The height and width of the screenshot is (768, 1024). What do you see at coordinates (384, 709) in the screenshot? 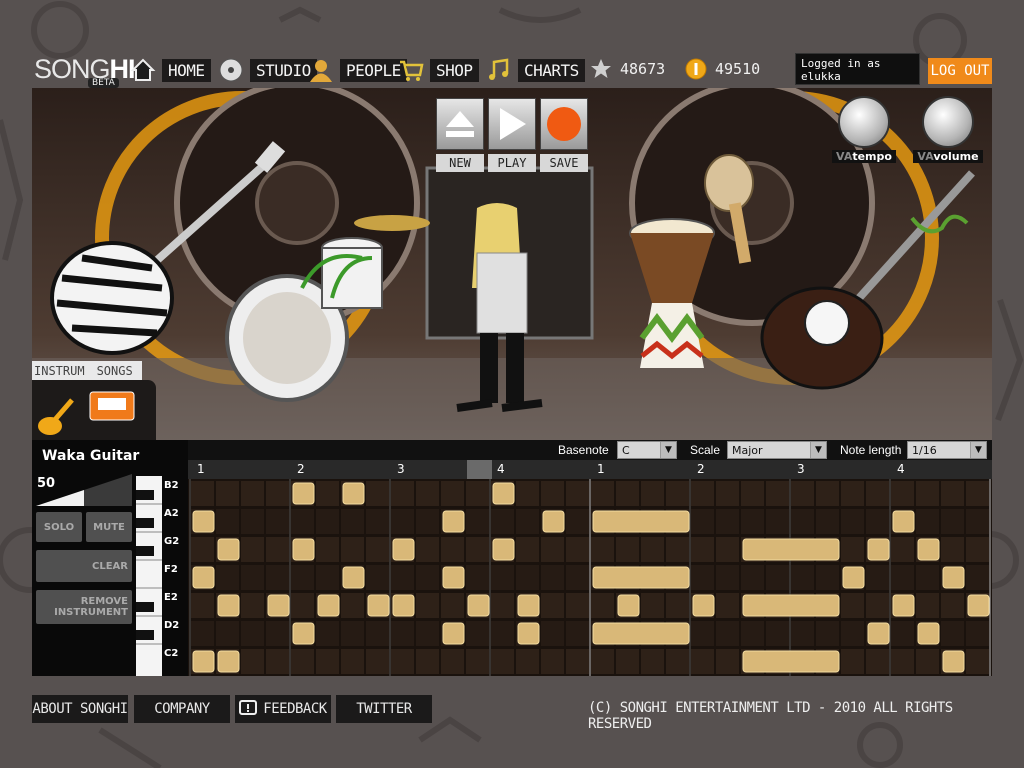
I see `twitter-link: TWITTER` at bounding box center [384, 709].